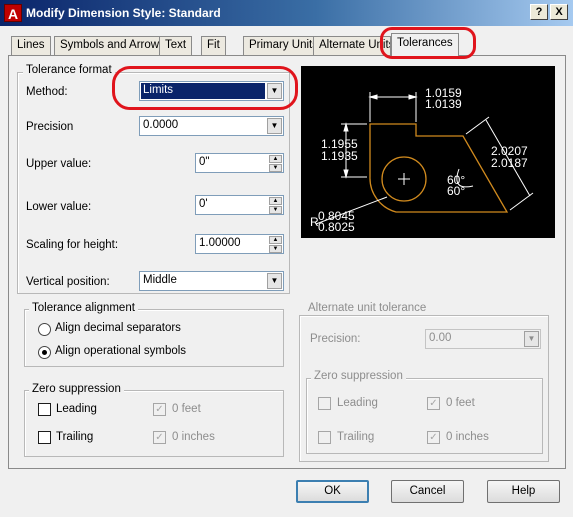 This screenshot has height=517, width=573. Describe the element at coordinates (211, 281) in the screenshot. I see `vertical-position-dropdown: Middle ▼` at that location.